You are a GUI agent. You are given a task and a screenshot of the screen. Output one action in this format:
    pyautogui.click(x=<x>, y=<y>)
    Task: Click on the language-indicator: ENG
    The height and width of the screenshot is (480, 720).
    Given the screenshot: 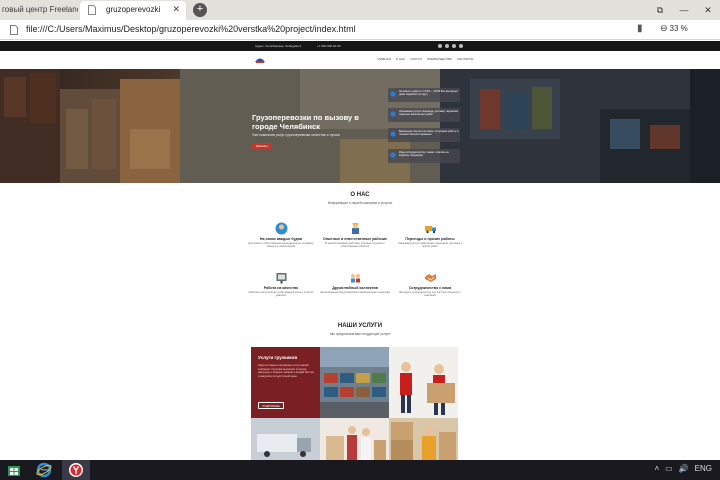 What is the action you would take?
    pyautogui.click(x=703, y=468)
    